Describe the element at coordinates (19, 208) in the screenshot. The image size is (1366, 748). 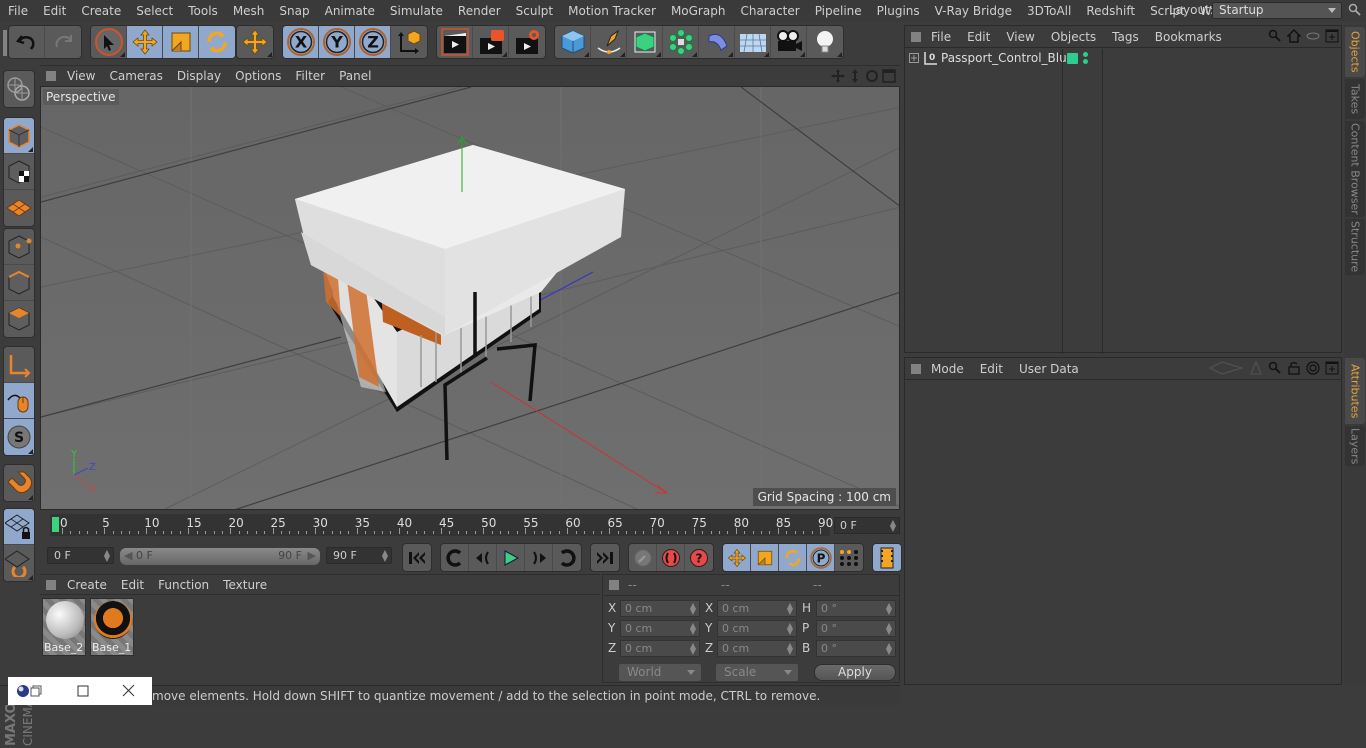
I see `workplane-mode-button` at that location.